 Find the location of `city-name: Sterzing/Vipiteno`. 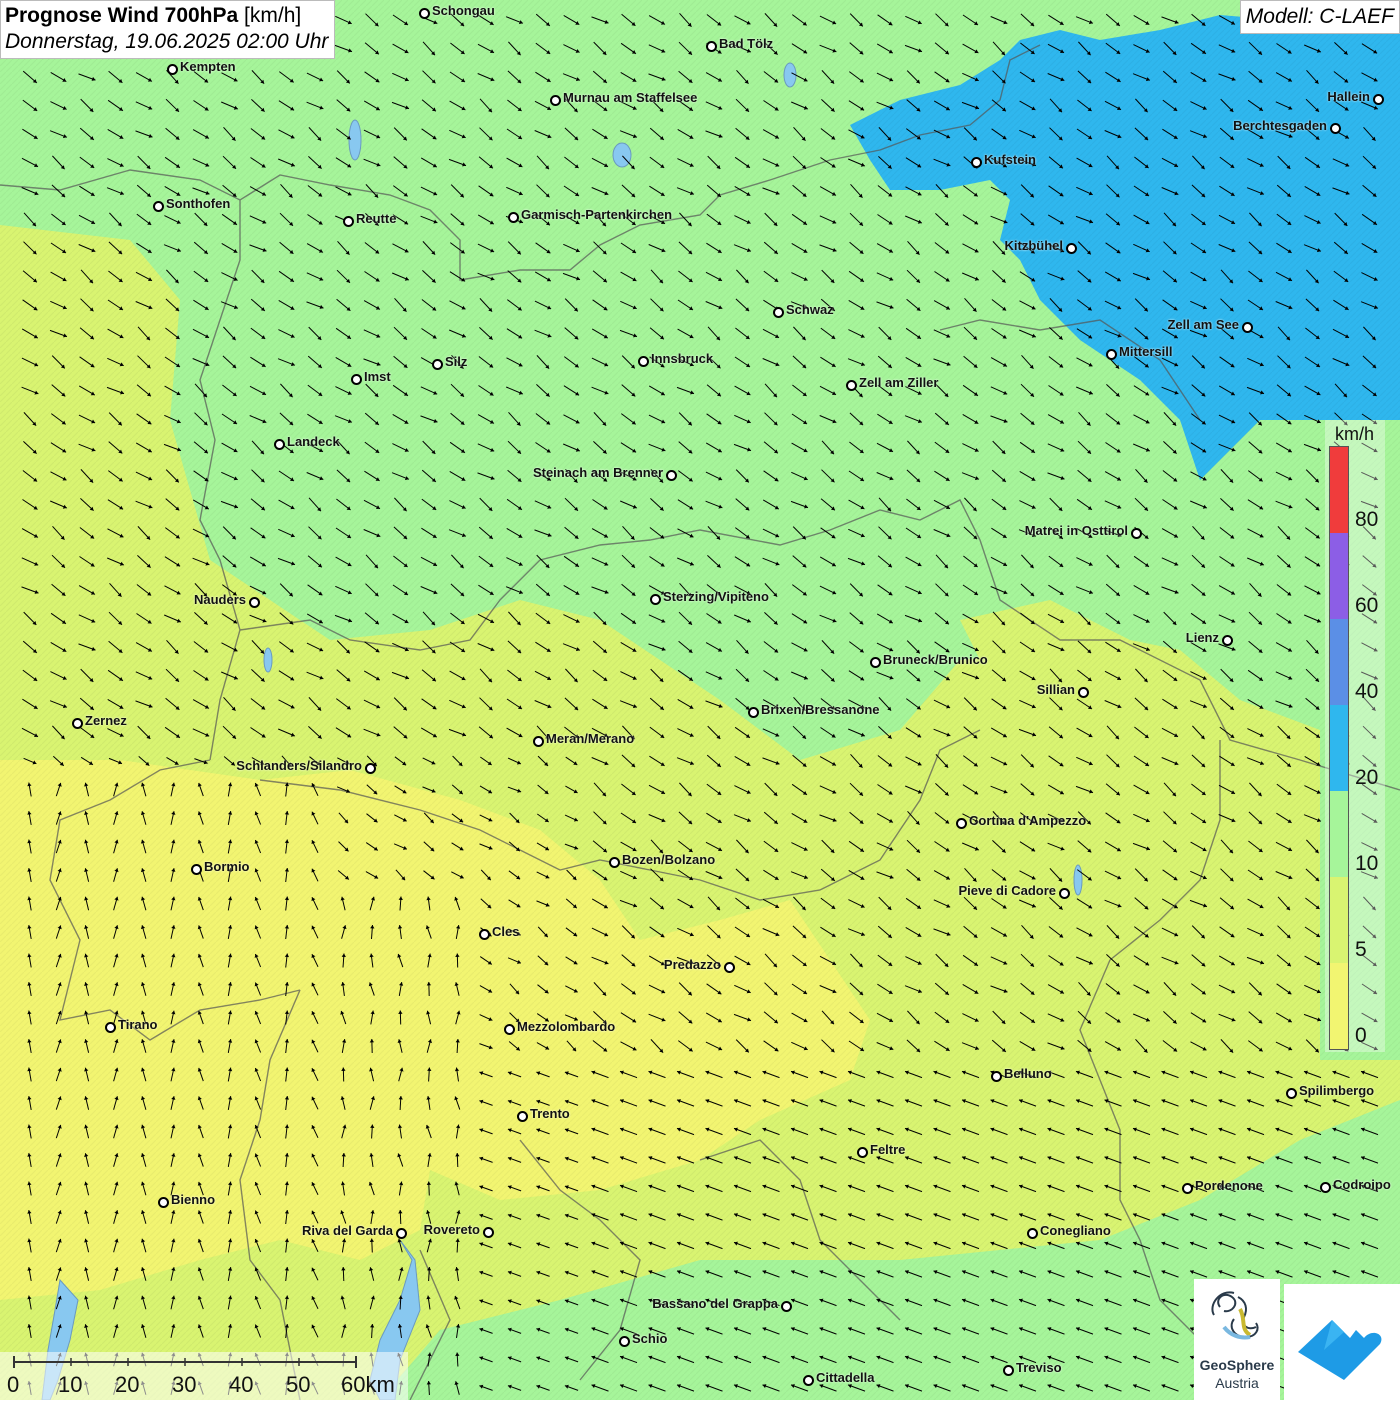

city-name: Sterzing/Vipiteno is located at coordinates (716, 596).